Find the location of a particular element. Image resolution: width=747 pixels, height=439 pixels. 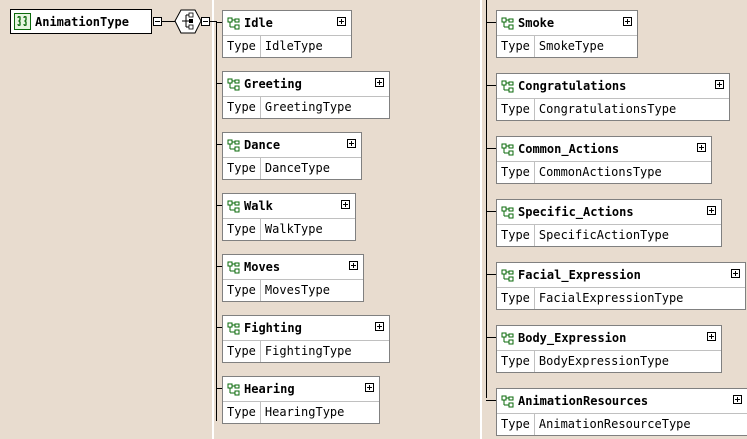

type-row: Type WalkType is located at coordinates (289, 229).